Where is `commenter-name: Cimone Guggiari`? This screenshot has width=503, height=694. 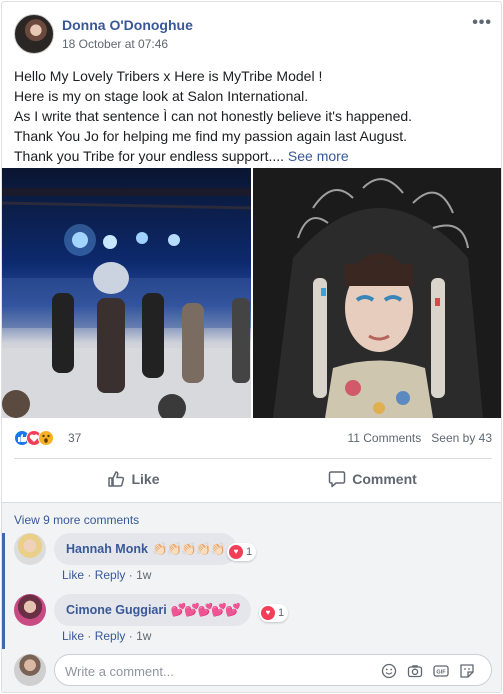 commenter-name: Cimone Guggiari is located at coordinates (116, 610).